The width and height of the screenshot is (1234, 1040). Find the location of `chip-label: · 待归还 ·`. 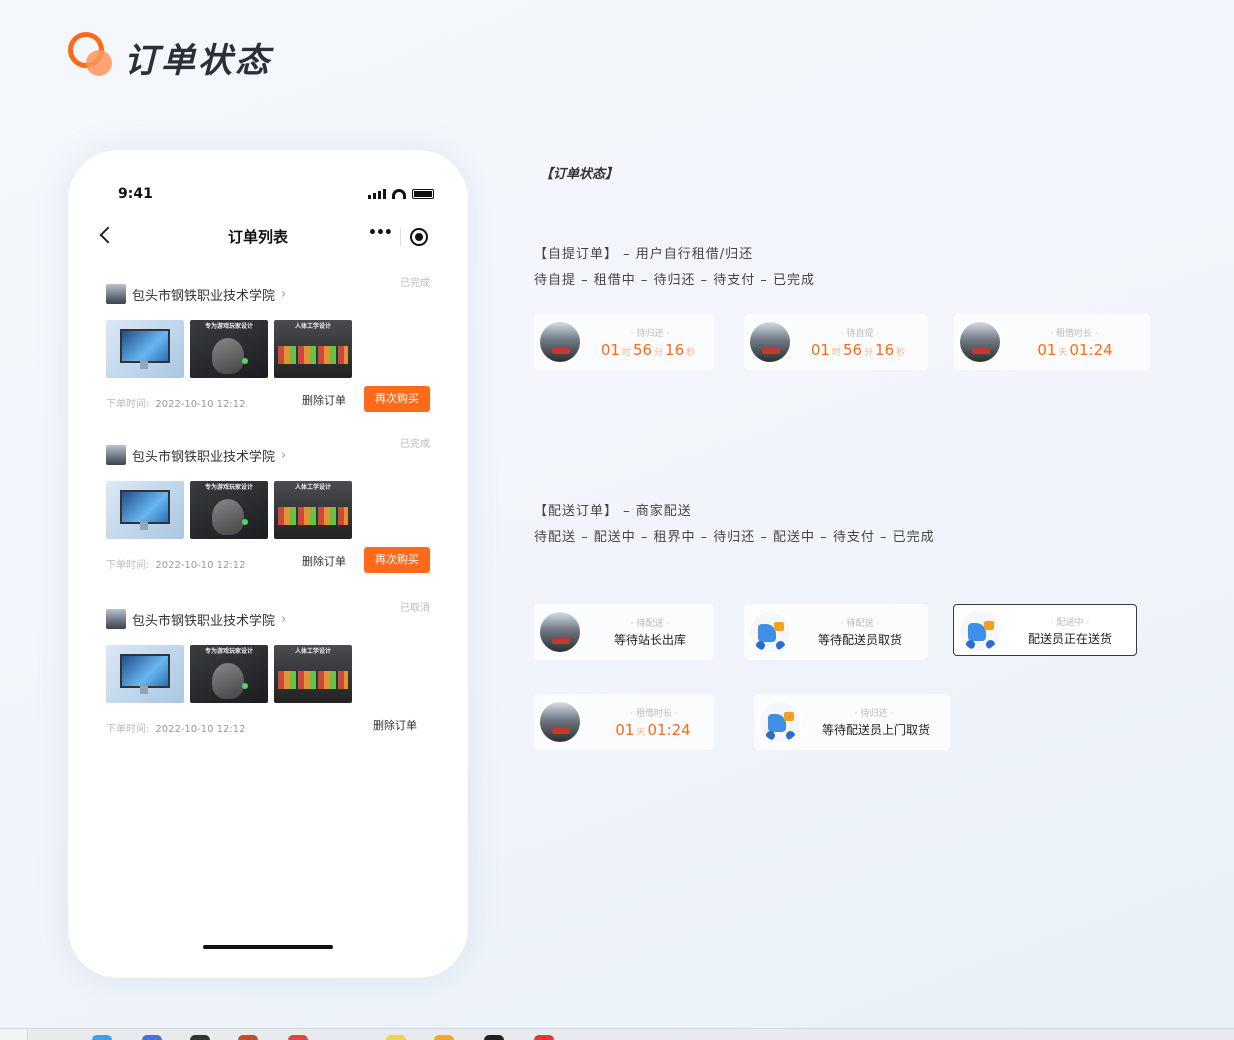

chip-label: · 待归还 · is located at coordinates (874, 714).